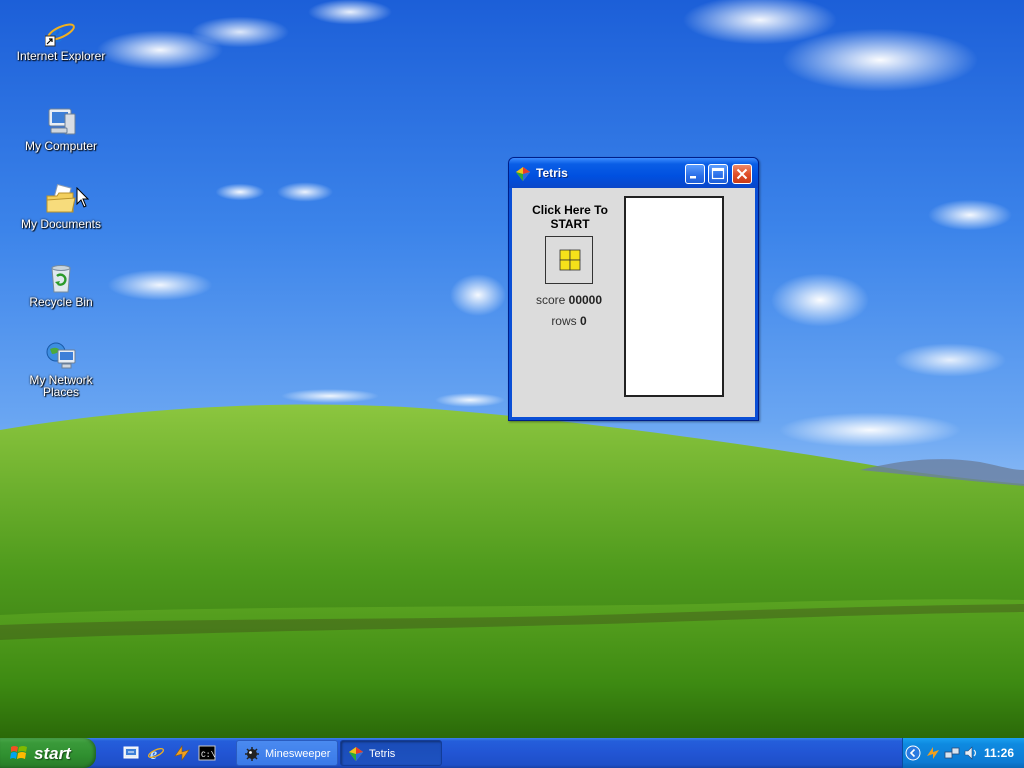  What do you see at coordinates (131, 753) in the screenshot?
I see `show-desktop-icon` at bounding box center [131, 753].